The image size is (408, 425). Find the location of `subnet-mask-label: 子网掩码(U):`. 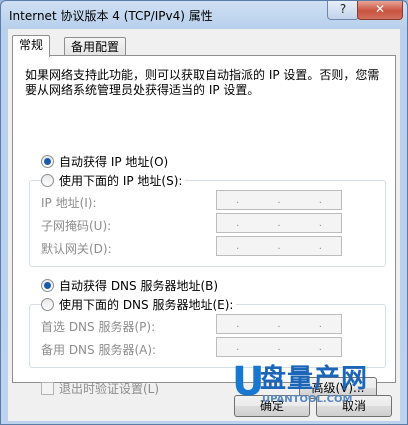

subnet-mask-label: 子网掩码(U): is located at coordinates (76, 226).